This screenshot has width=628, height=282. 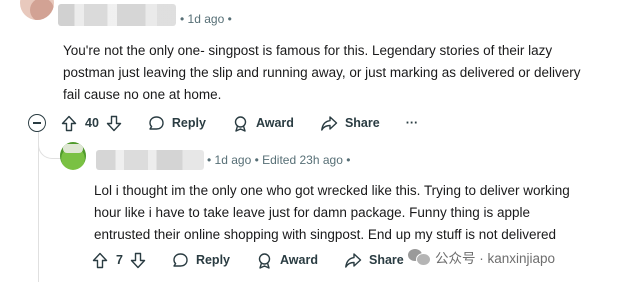 I want to click on minus-icon, so click(x=37, y=123).